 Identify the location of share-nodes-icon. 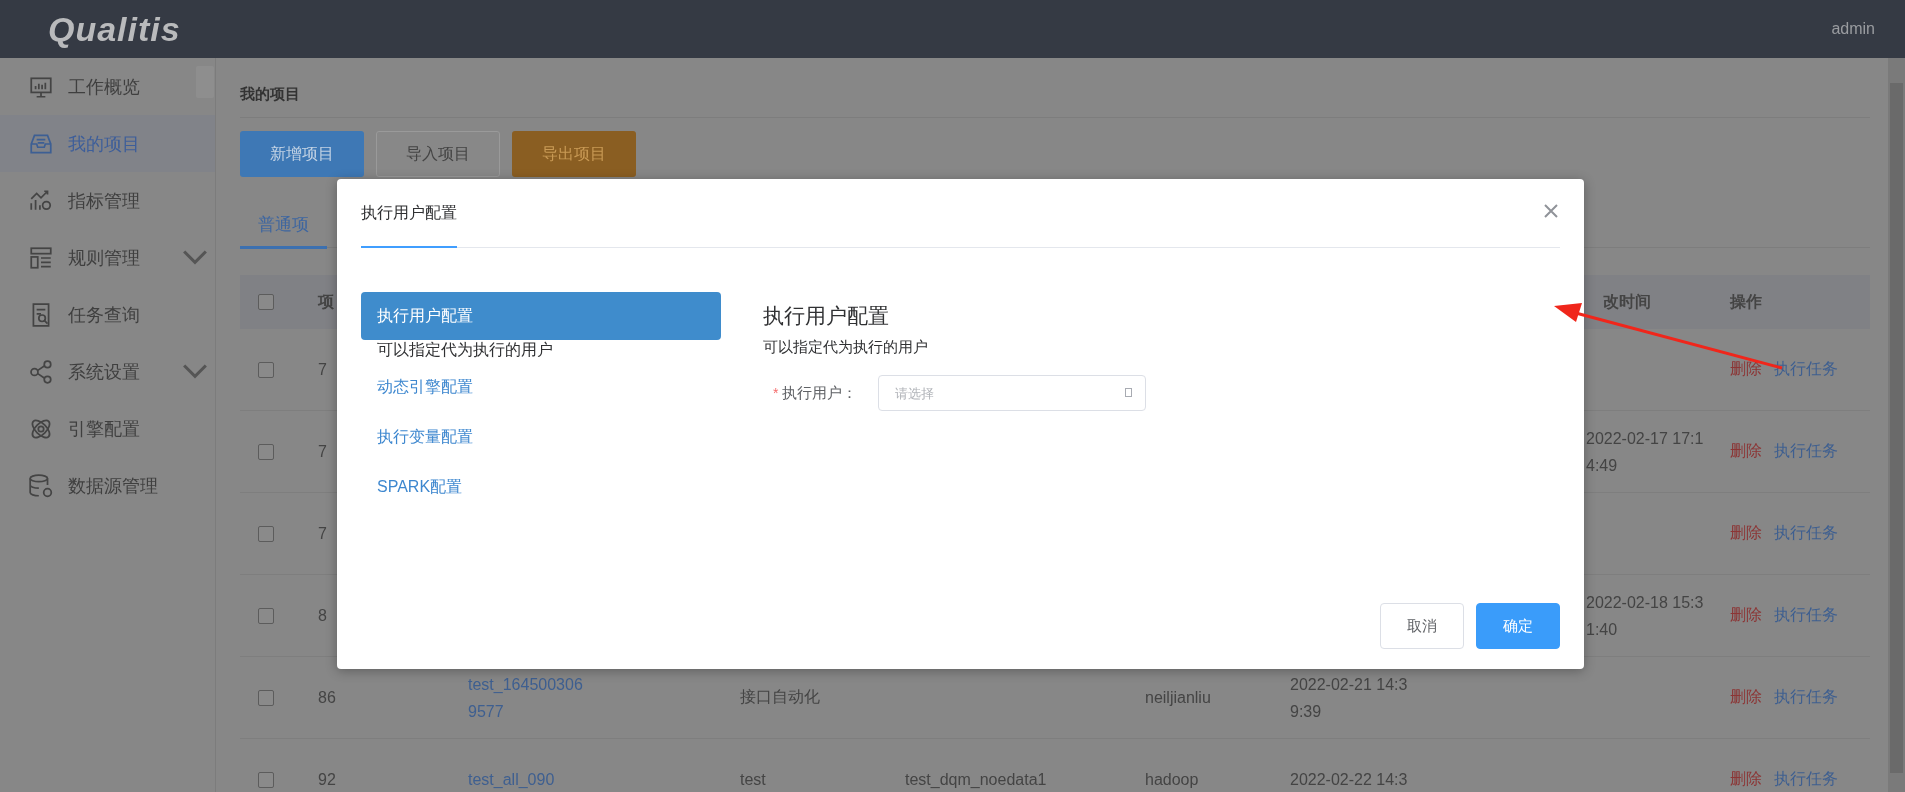
(41, 371).